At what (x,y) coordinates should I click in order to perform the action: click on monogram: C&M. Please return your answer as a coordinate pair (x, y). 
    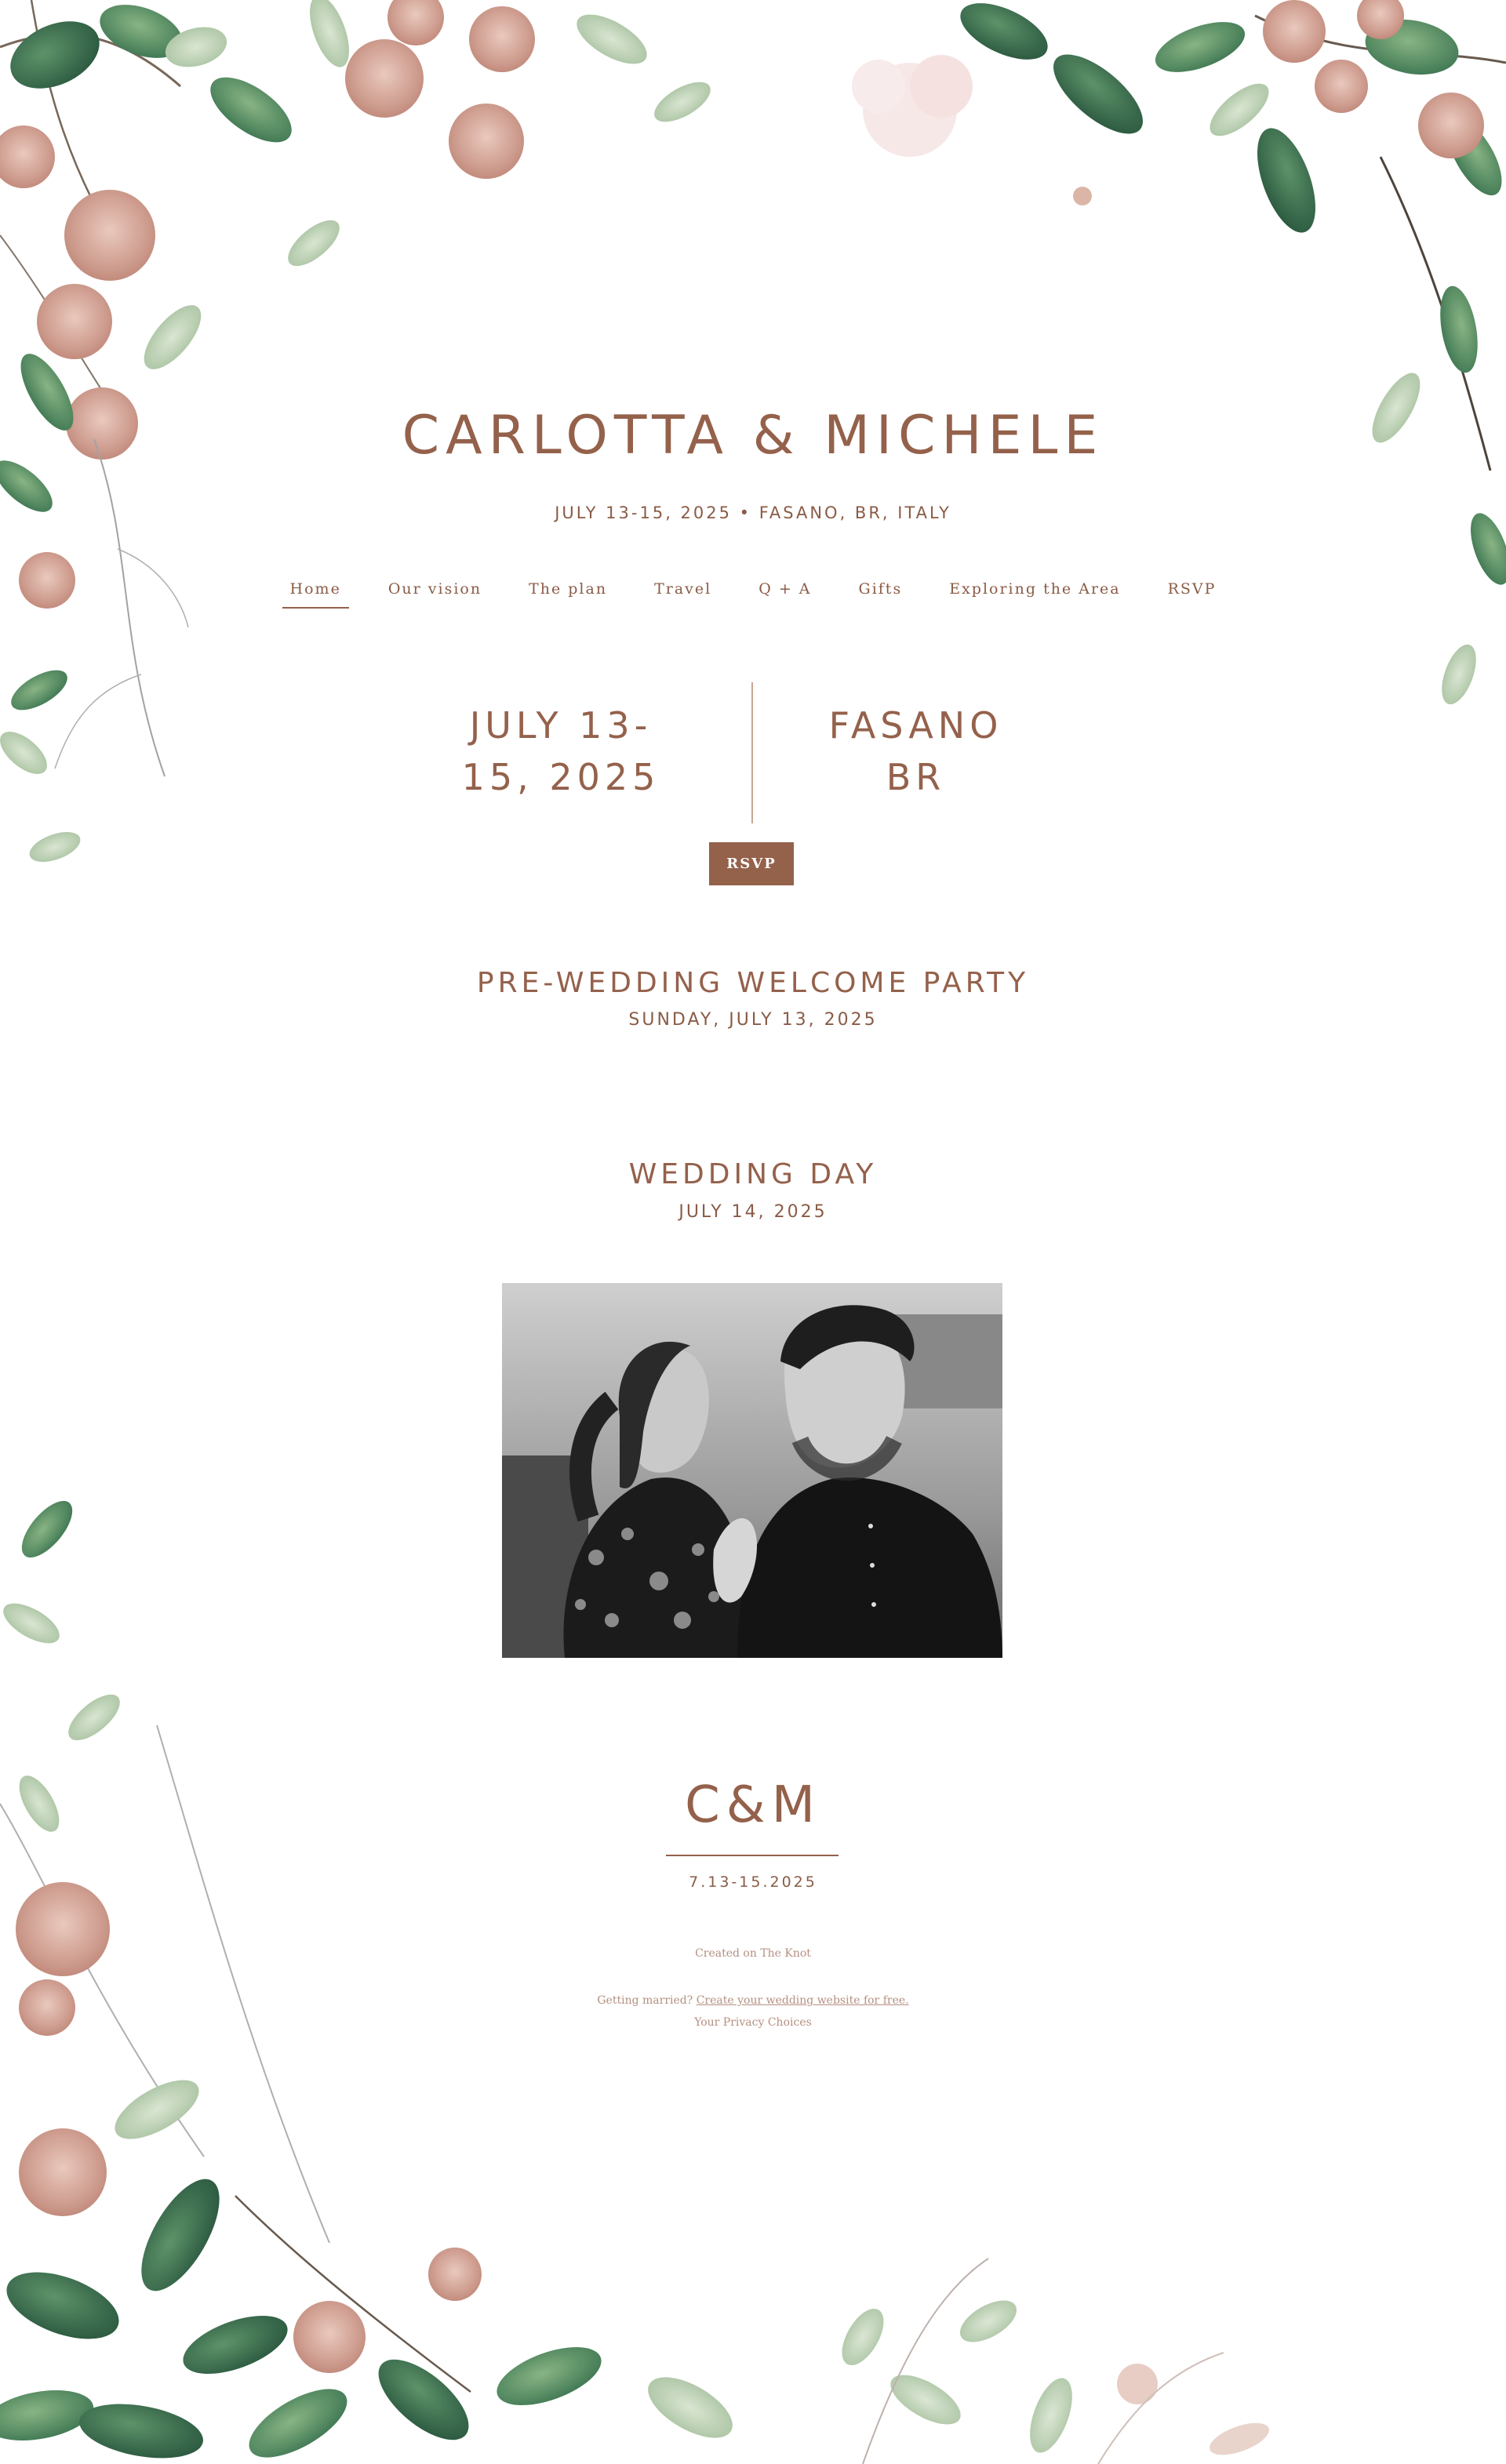
    Looking at the image, I should click on (753, 1805).